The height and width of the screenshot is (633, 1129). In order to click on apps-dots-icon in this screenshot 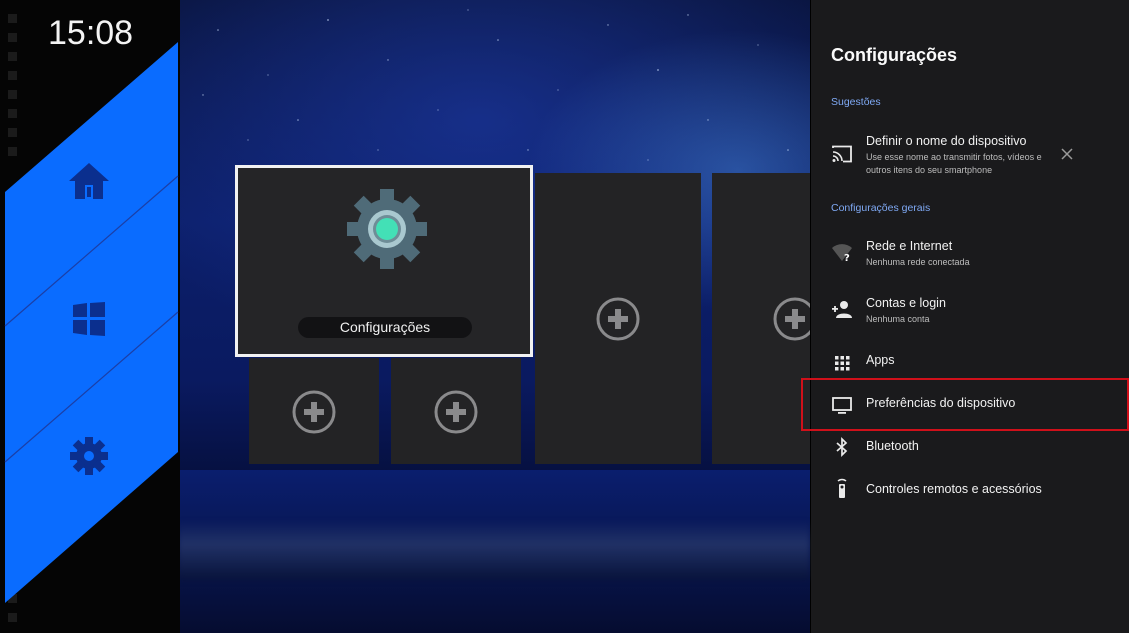, I will do `click(842, 363)`.